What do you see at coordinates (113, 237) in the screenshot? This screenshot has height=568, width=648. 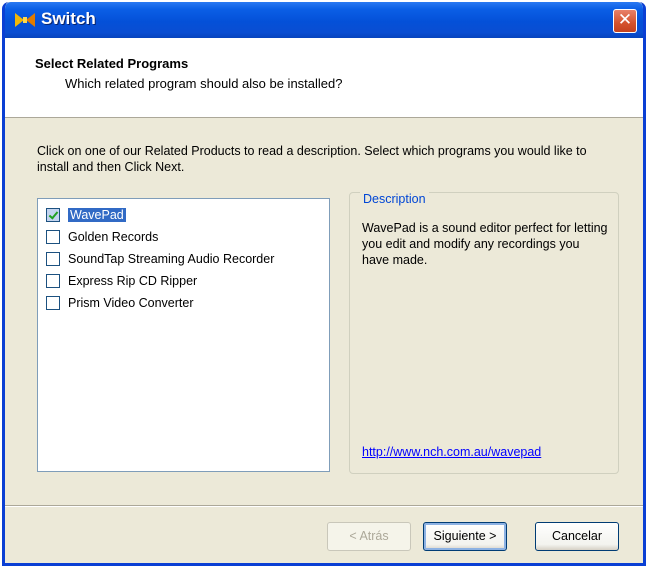 I see `list-item-label: Golden Records` at bounding box center [113, 237].